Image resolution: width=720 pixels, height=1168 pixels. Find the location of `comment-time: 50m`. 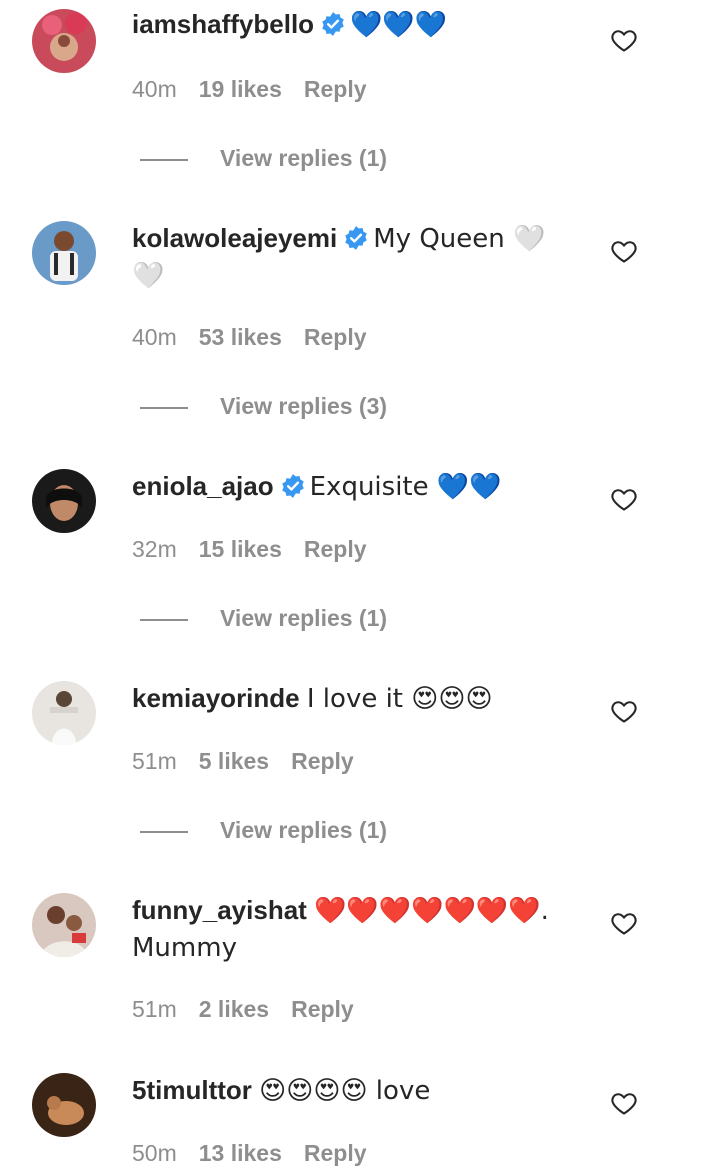

comment-time: 50m is located at coordinates (154, 1153).